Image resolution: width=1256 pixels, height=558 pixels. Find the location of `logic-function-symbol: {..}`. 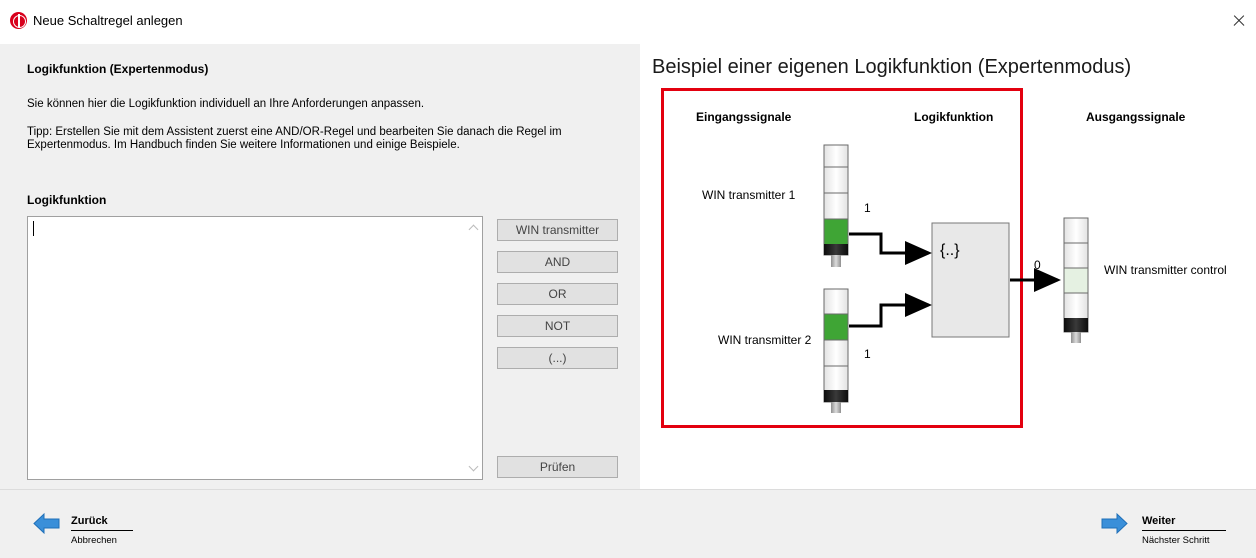

logic-function-symbol: {..} is located at coordinates (950, 250).